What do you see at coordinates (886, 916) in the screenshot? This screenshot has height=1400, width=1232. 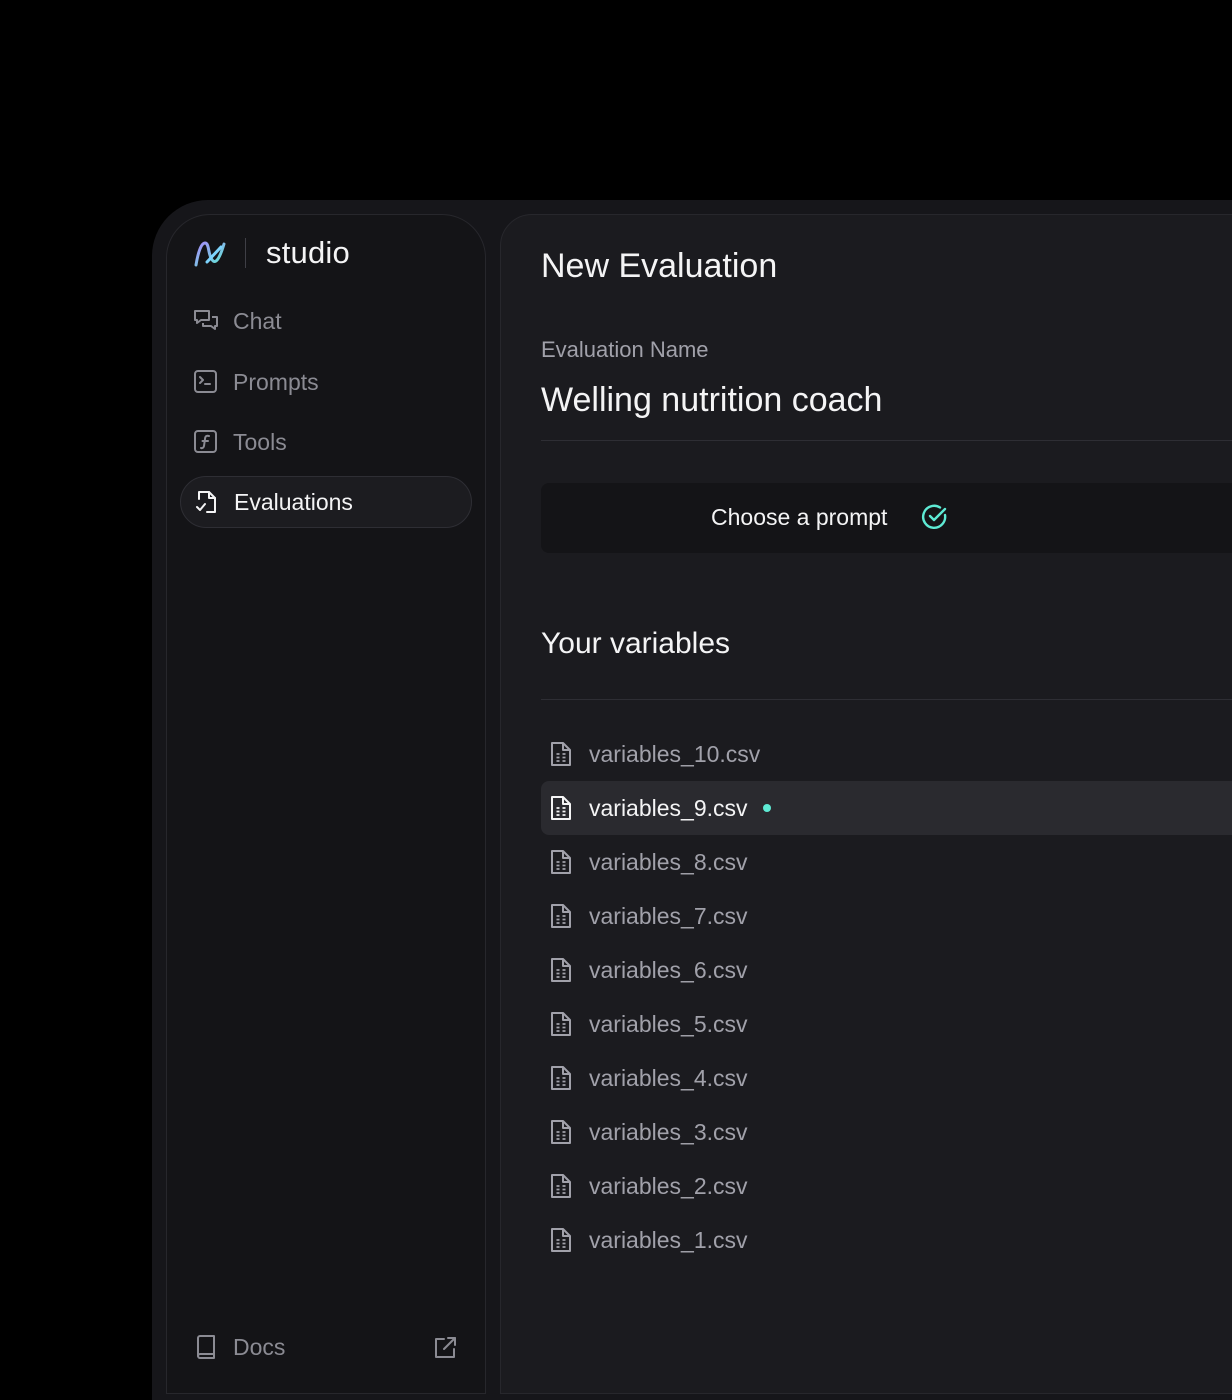 I see `variables-file-item: variables_7.csv` at bounding box center [886, 916].